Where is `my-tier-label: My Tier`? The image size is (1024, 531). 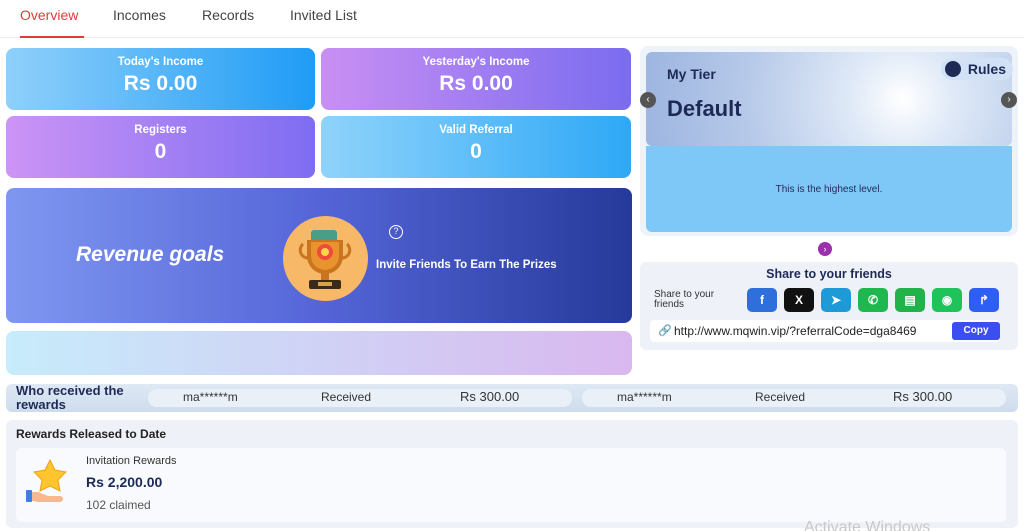 my-tier-label: My Tier is located at coordinates (691, 74).